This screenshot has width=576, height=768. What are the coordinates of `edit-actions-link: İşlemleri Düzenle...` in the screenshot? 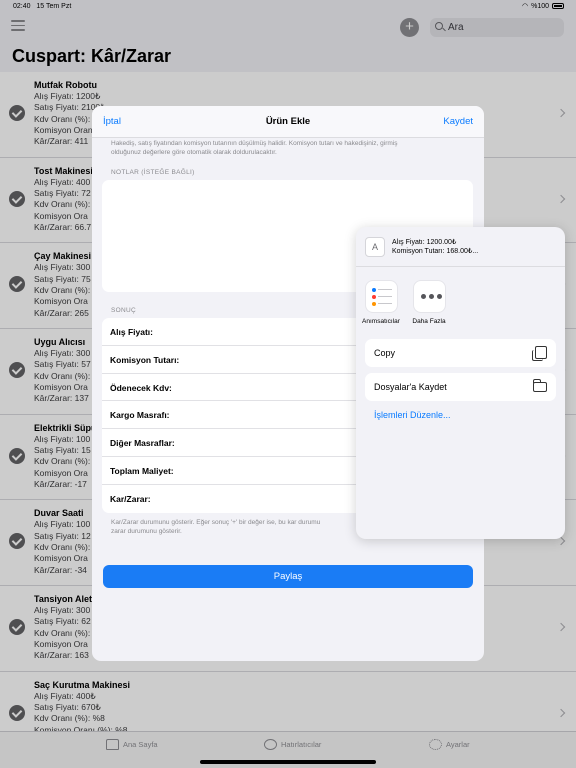 It's located at (412, 415).